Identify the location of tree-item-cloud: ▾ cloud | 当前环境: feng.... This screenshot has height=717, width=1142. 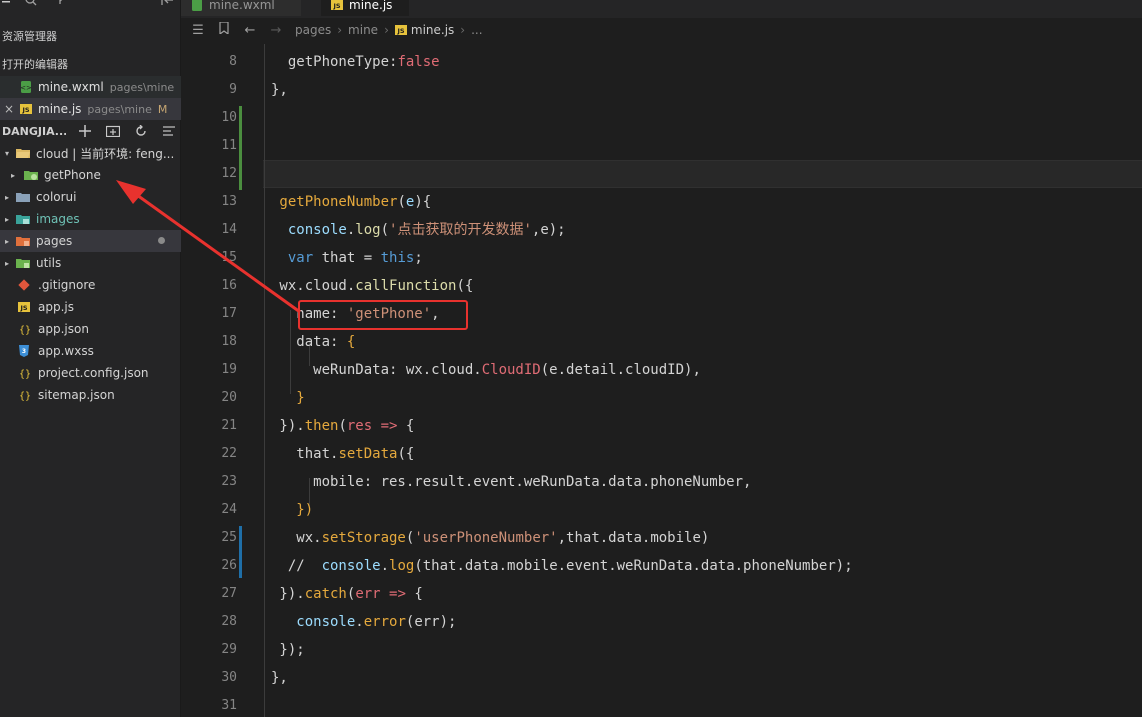
(90, 153).